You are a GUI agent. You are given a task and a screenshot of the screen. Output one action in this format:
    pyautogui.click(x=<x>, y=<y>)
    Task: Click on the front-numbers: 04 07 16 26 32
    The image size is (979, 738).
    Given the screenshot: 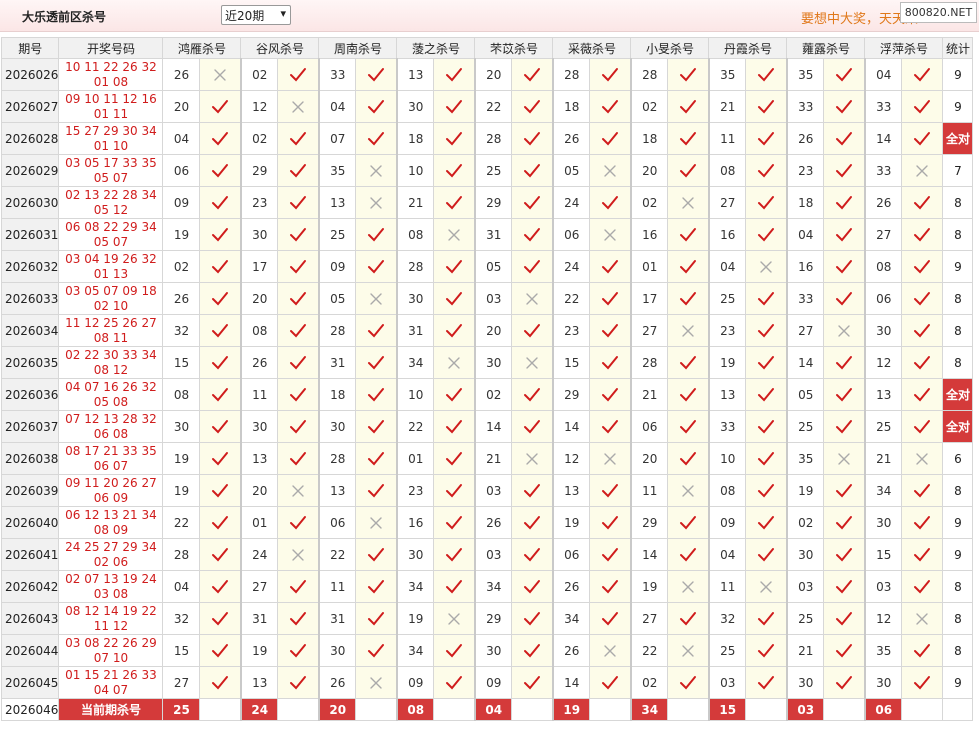 What is the action you would take?
    pyautogui.click(x=111, y=386)
    